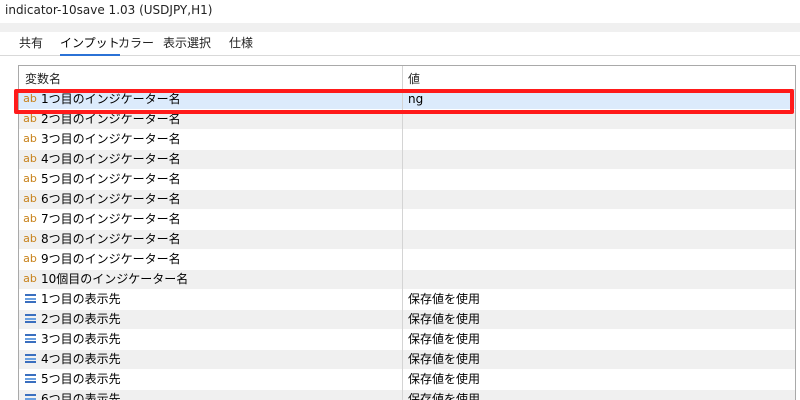 This screenshot has height=400, width=800. Describe the element at coordinates (111, 219) in the screenshot. I see `param-name: 7つ目のインジケーター名` at that location.